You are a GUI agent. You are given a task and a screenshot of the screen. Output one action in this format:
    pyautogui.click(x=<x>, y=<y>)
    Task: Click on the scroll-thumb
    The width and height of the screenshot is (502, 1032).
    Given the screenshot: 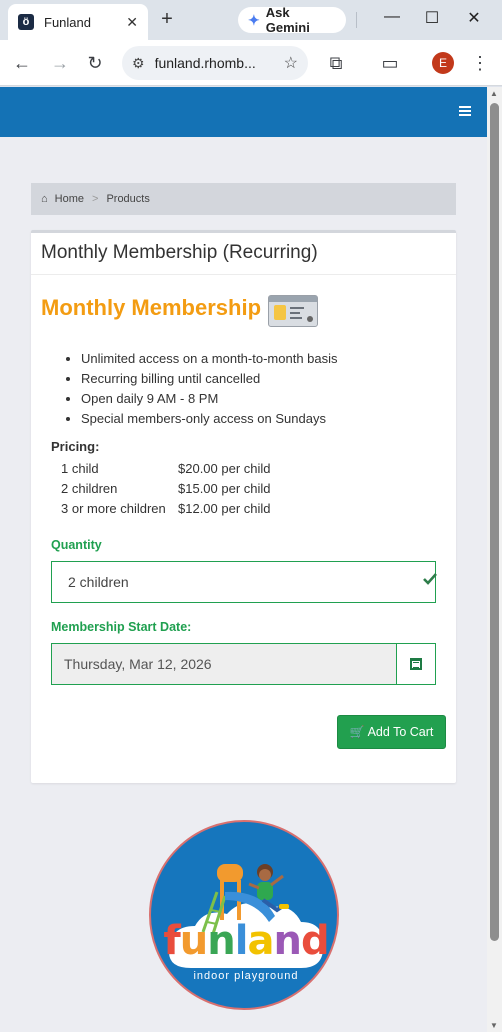 What is the action you would take?
    pyautogui.click(x=494, y=522)
    